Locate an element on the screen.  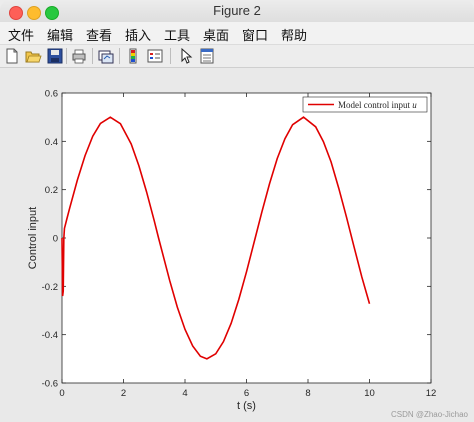
x-tick-label: 12 is located at coordinates (431, 393).